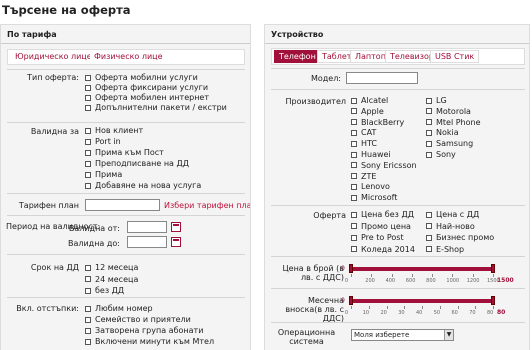 The image size is (532, 350). Describe the element at coordinates (53, 57) in the screenshot. I see `tab-legal-entity: Юридическо лице` at that location.